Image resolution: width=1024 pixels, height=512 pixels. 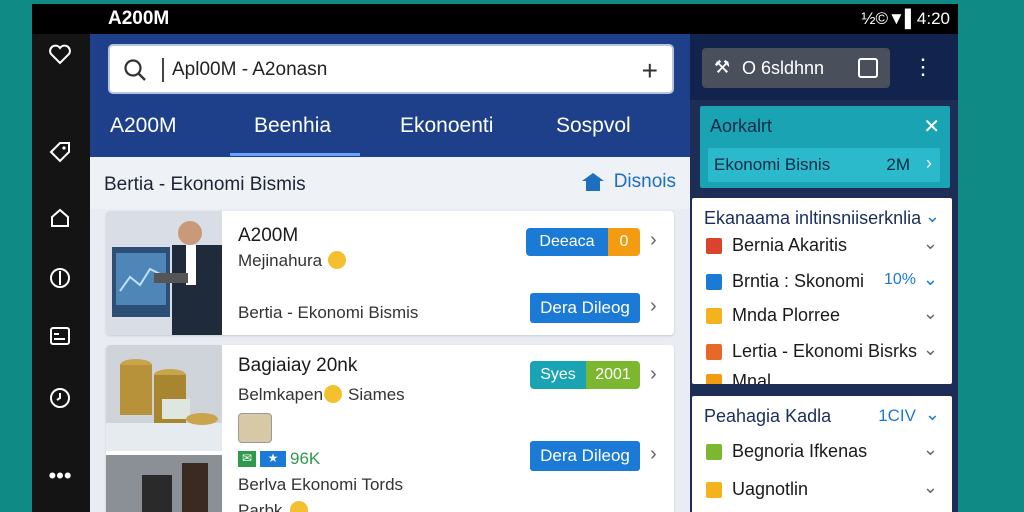 What do you see at coordinates (135, 72) in the screenshot?
I see `search-icon` at bounding box center [135, 72].